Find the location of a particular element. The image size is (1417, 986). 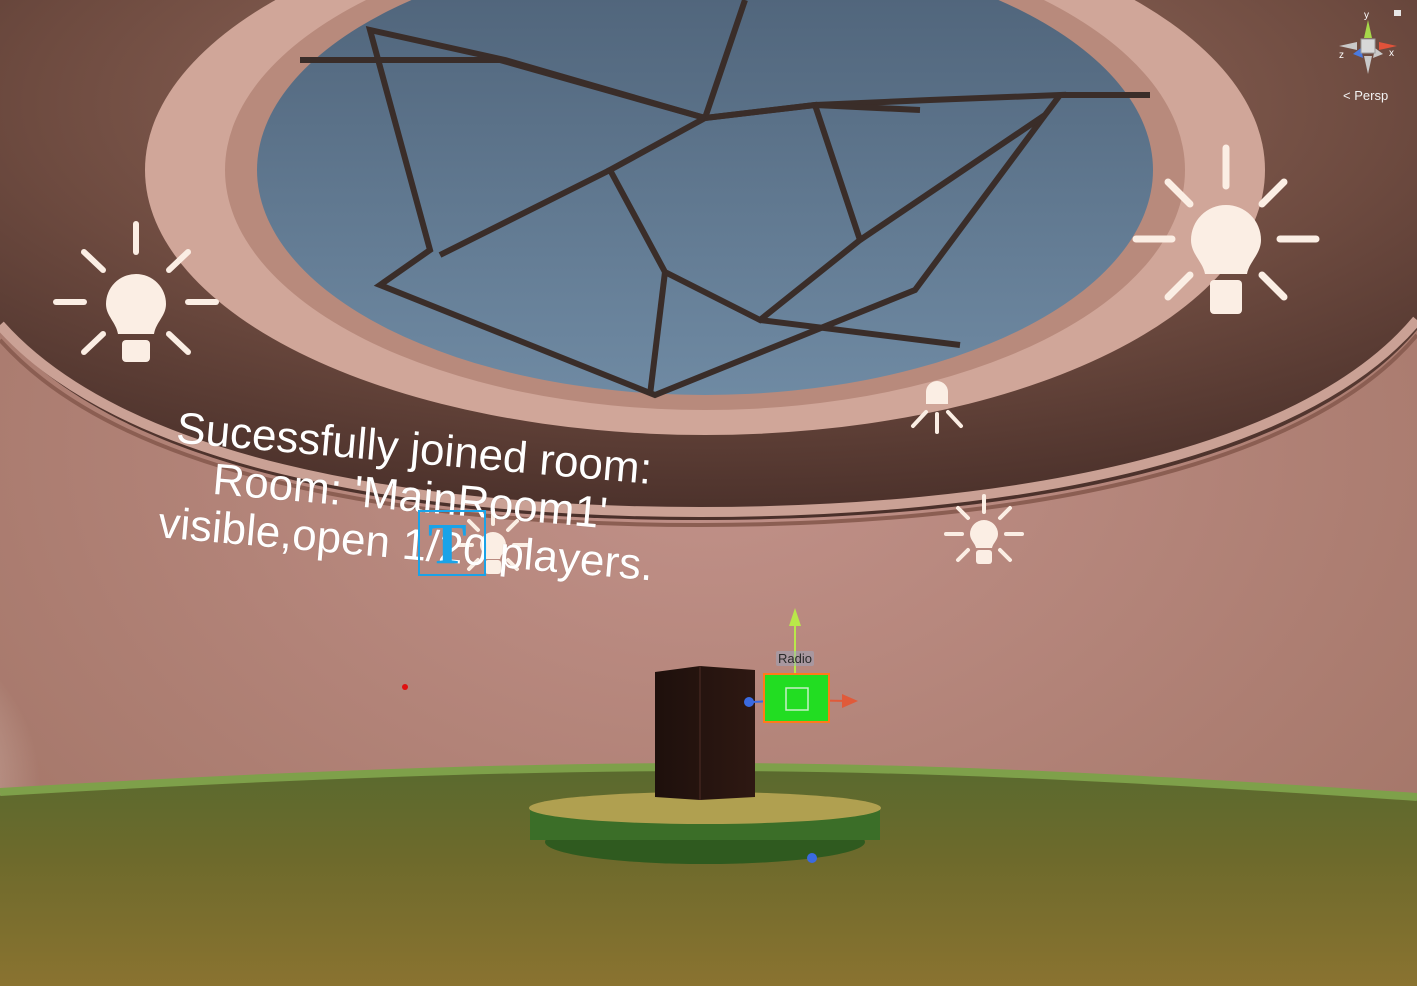

gizmo-axis-x: x is located at coordinates (1391, 53).